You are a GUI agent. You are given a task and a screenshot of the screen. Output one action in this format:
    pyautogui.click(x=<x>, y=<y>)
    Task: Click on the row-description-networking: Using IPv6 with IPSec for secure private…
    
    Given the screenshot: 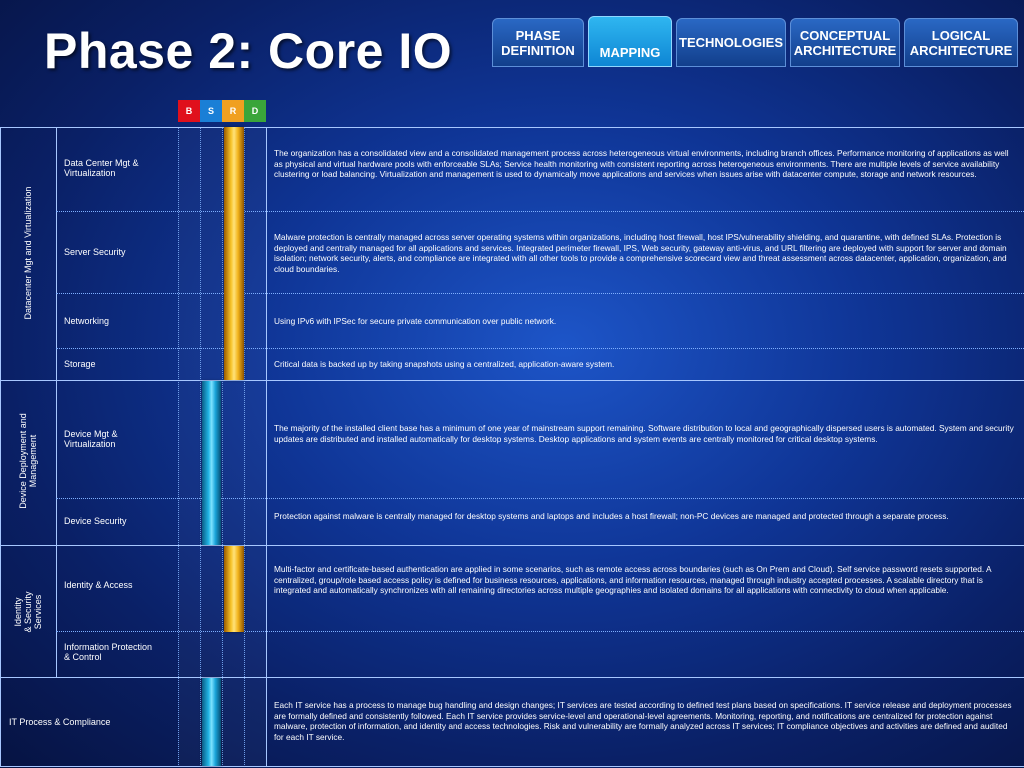 What is the action you would take?
    pyautogui.click(x=415, y=321)
    